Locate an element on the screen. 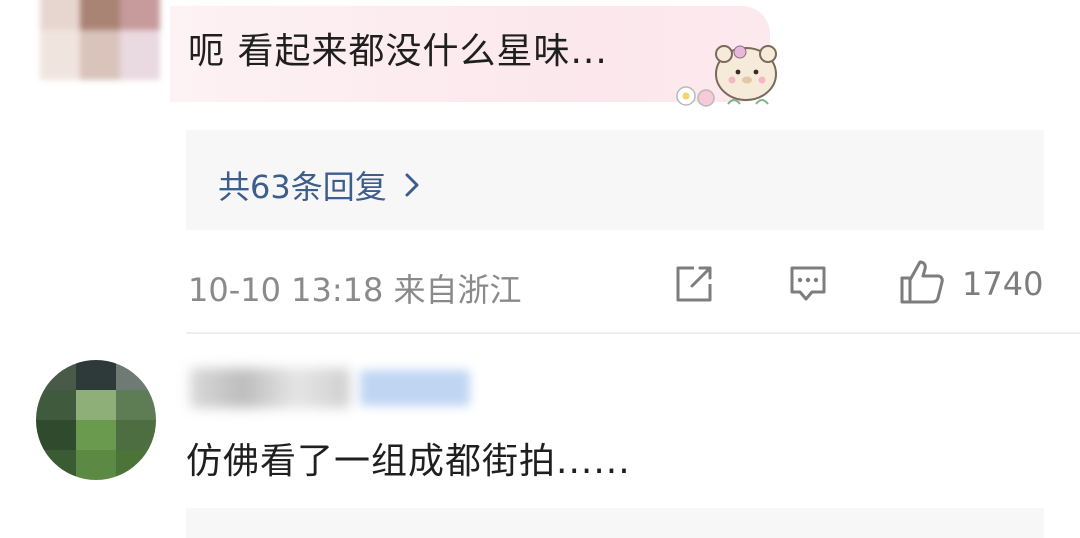  replies-count-label: 共63条回复 is located at coordinates (302, 187).